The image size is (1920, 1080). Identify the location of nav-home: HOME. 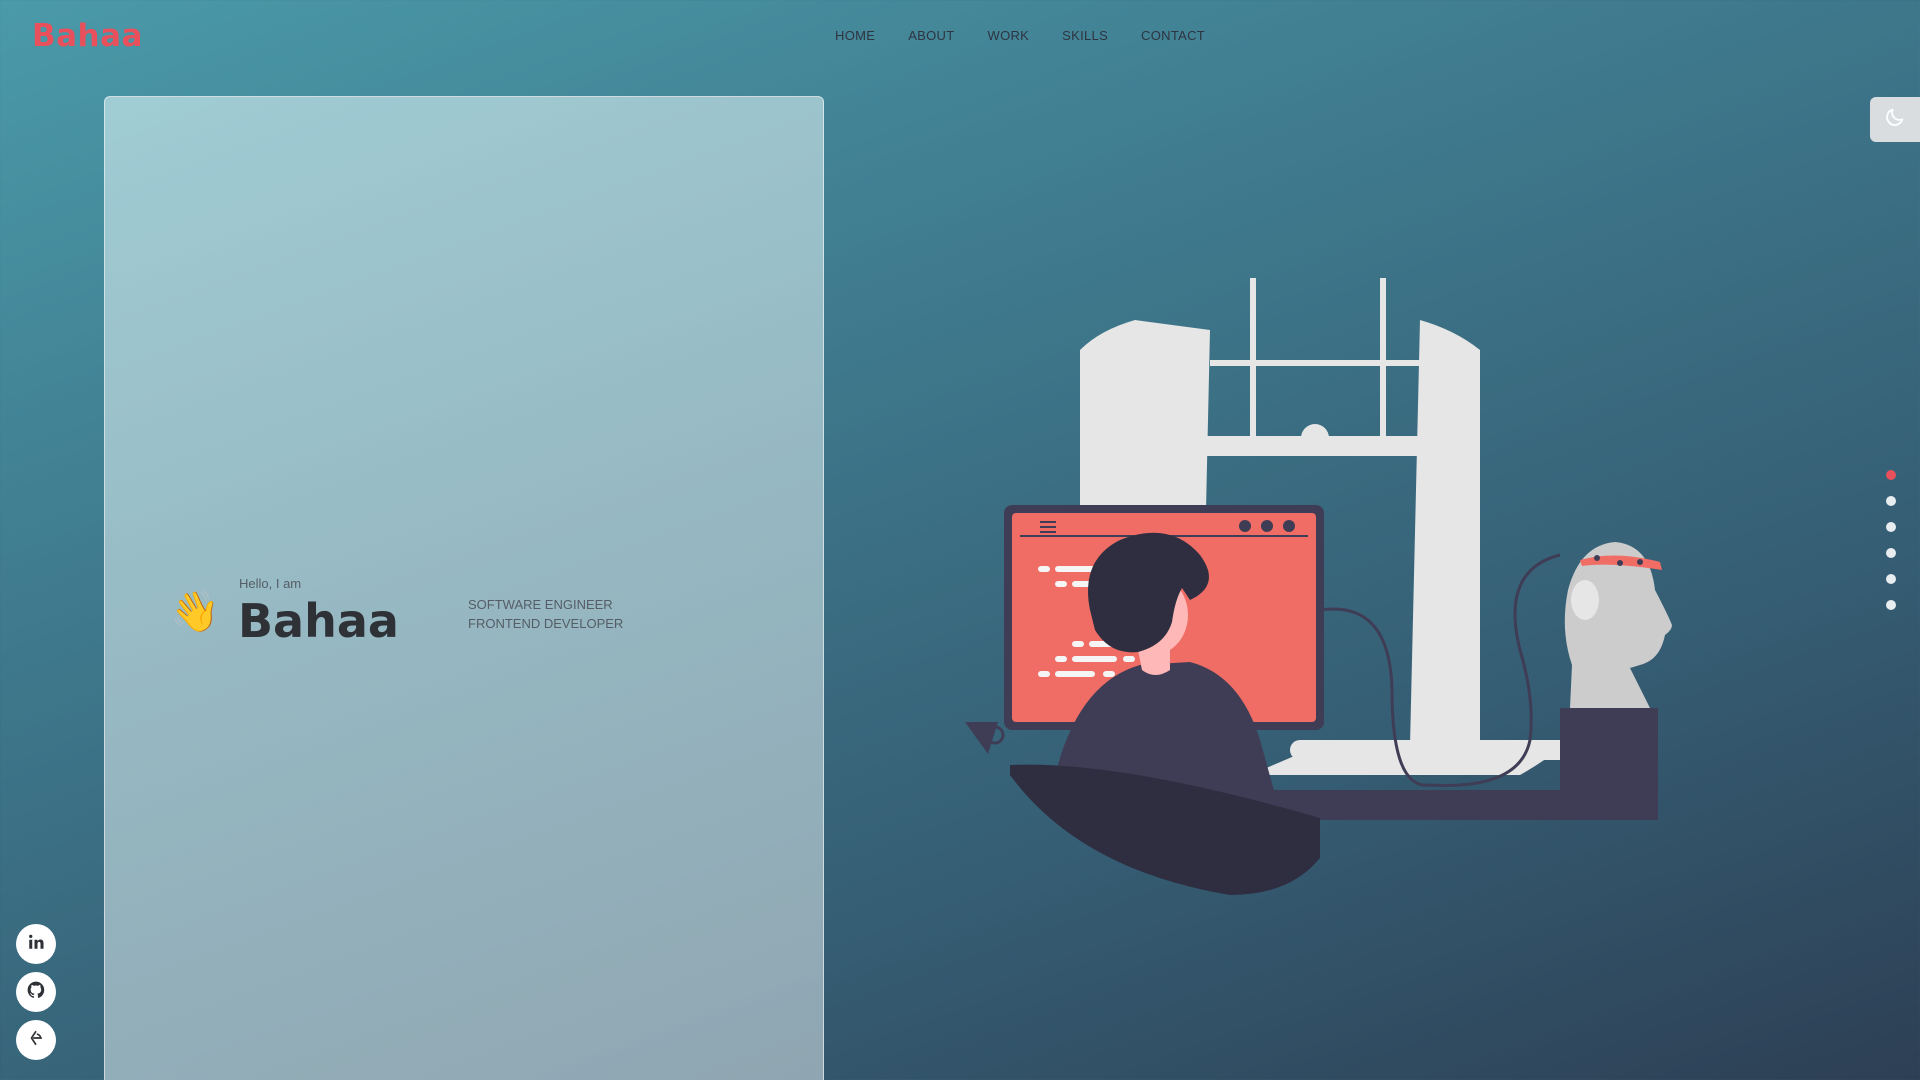
(855, 35).